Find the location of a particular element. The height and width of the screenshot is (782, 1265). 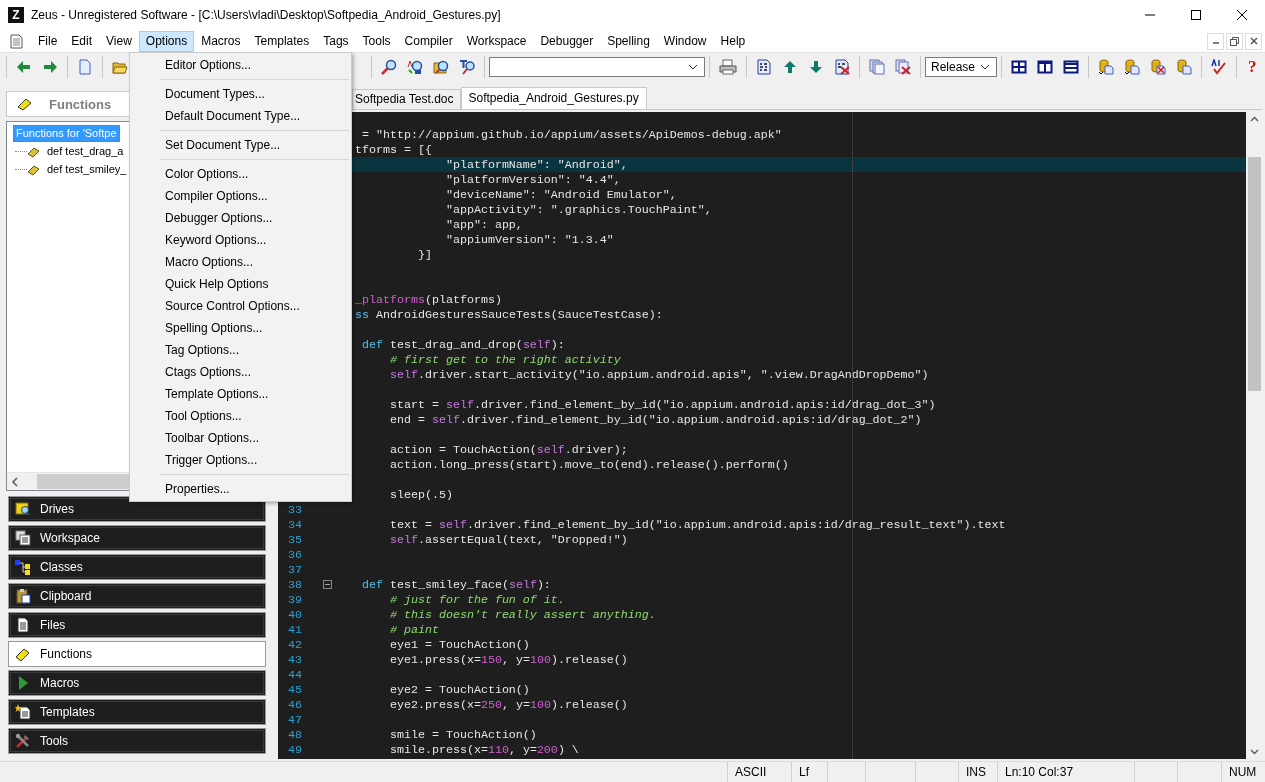

line-number: 48 is located at coordinates (295, 734).